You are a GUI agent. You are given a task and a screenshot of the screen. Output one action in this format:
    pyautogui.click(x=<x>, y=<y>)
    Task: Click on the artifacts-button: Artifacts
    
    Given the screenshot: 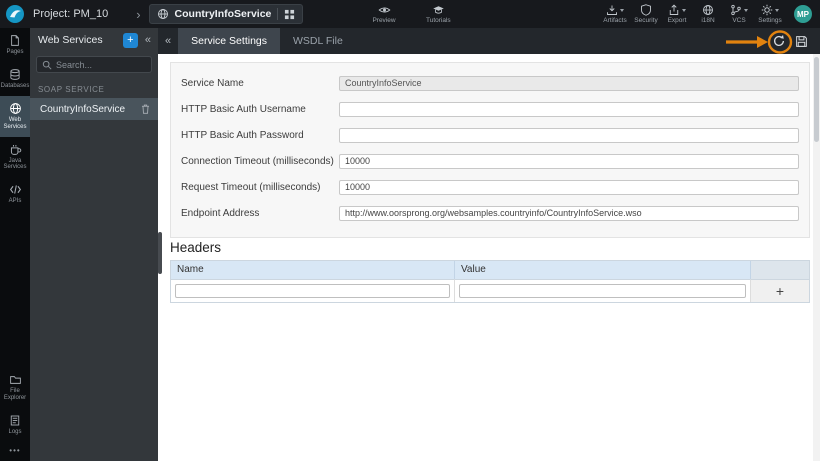 What is the action you would take?
    pyautogui.click(x=615, y=14)
    